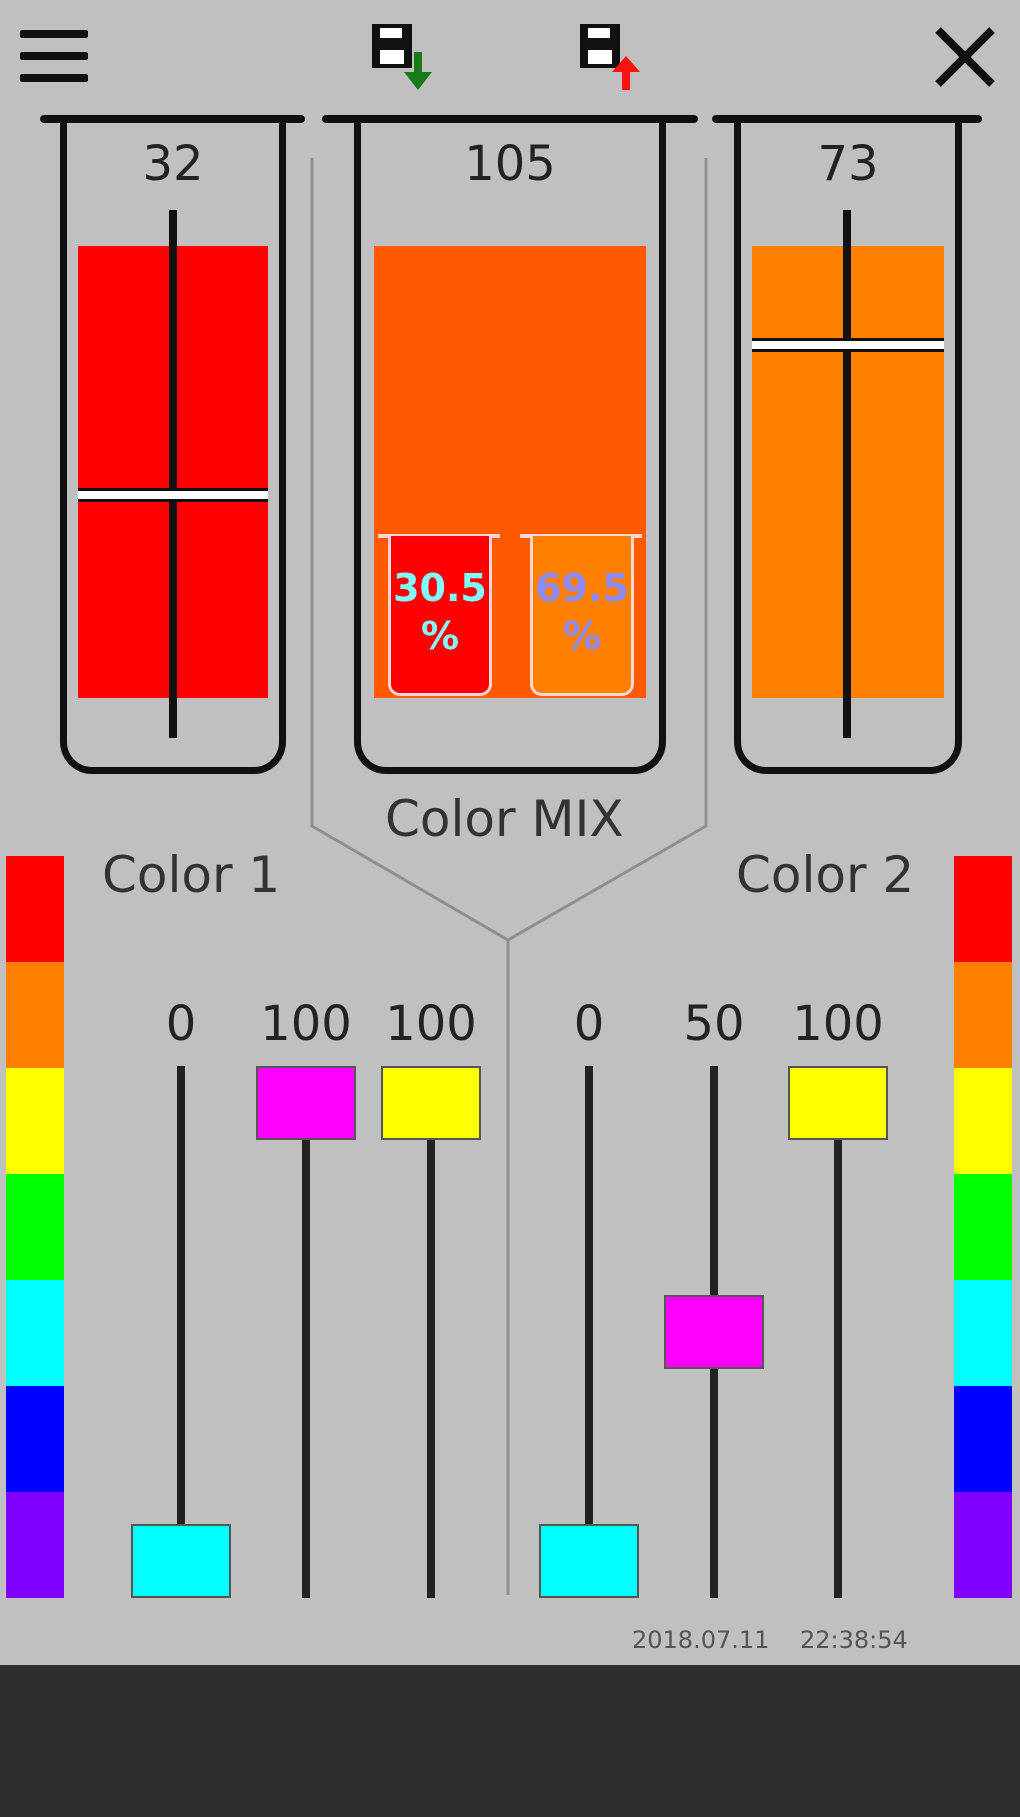  Describe the element at coordinates (838, 1332) in the screenshot. I see `color2-slider-3-track` at that location.